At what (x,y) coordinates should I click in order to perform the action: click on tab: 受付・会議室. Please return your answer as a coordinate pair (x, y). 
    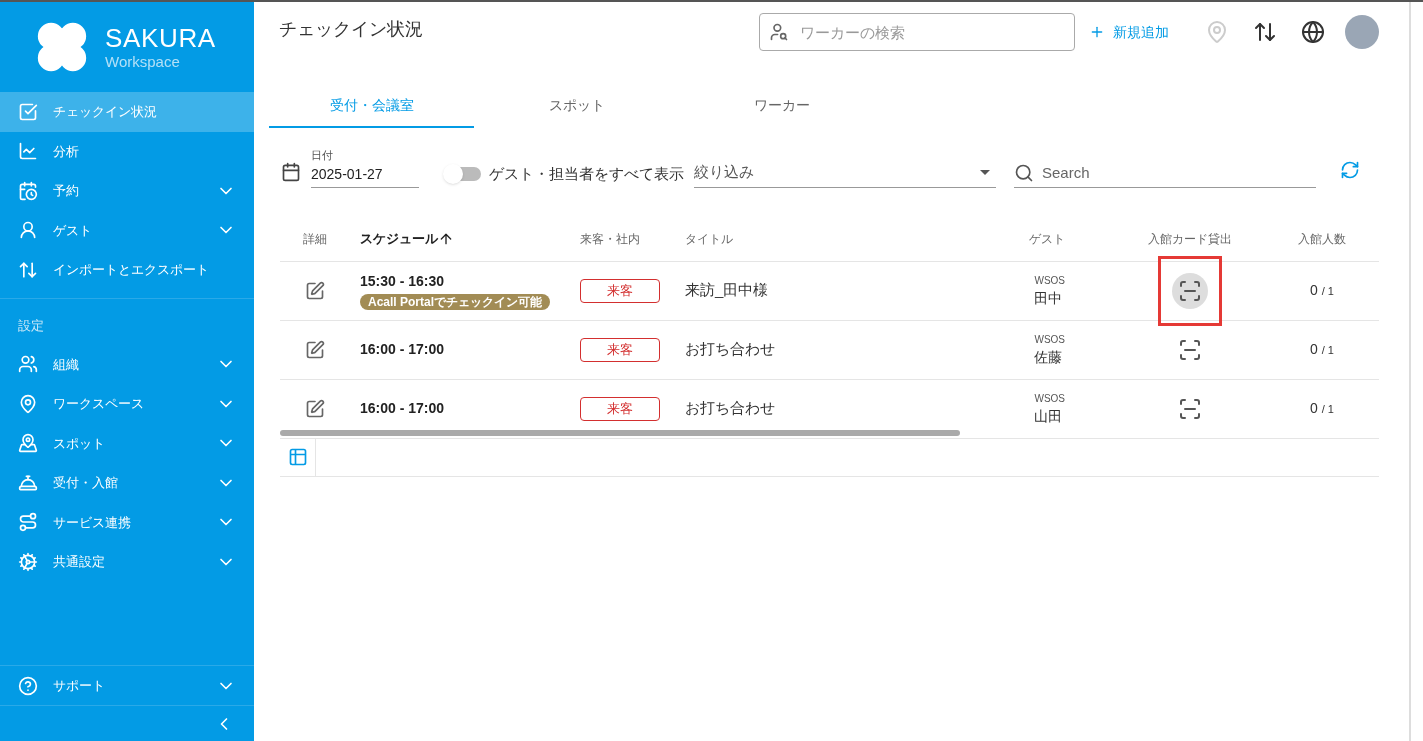
    Looking at the image, I should click on (371, 106).